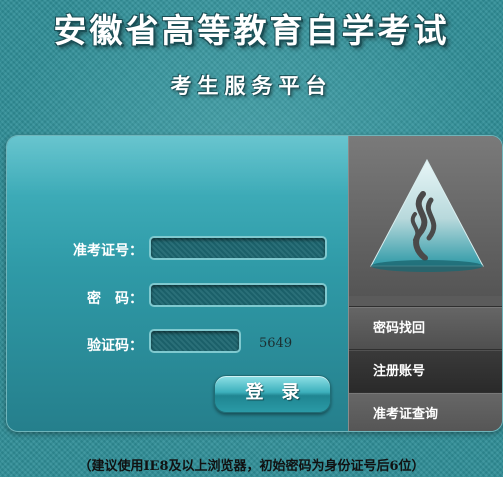 This screenshot has height=477, width=503. I want to click on login-button: 登录, so click(272, 394).